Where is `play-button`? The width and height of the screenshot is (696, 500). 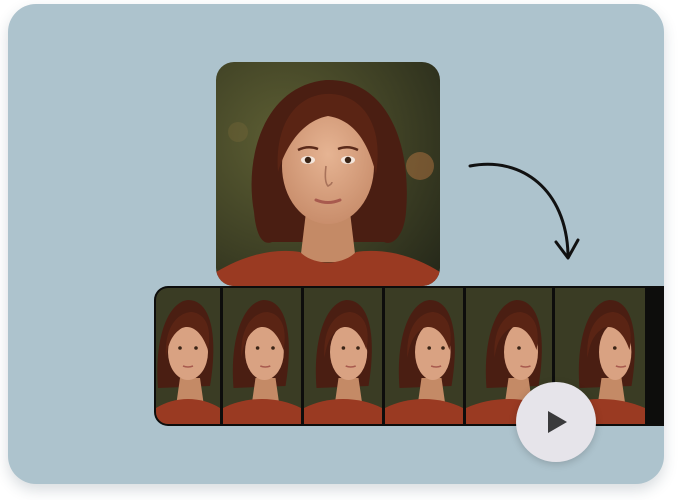
play-button is located at coordinates (556, 422).